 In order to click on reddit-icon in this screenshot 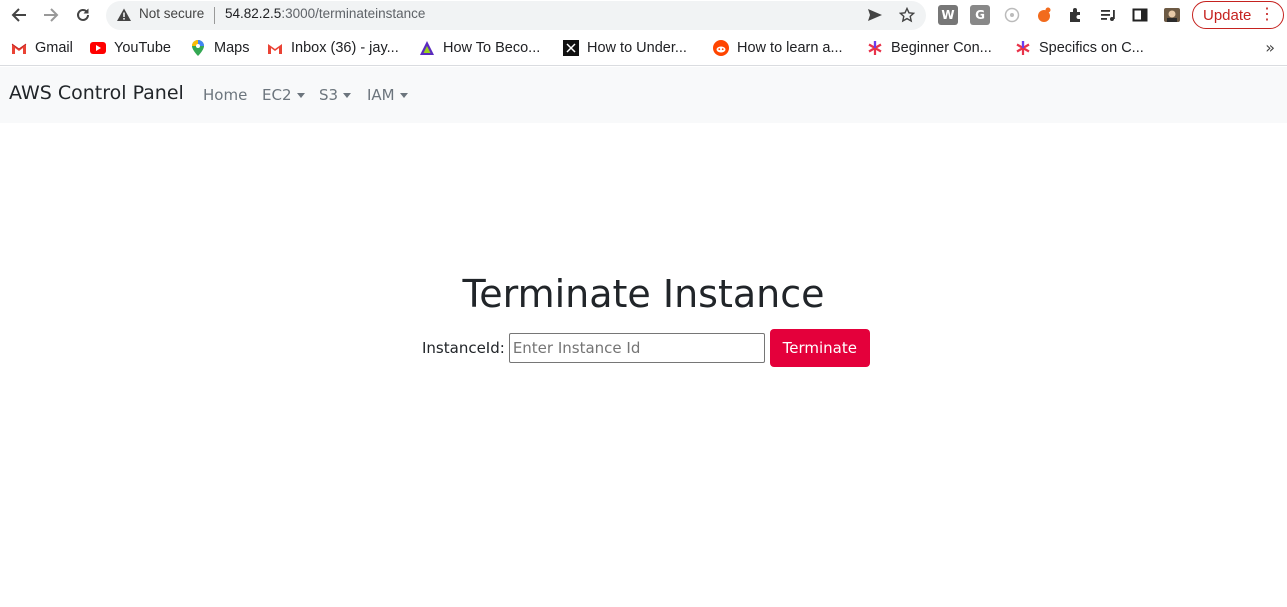, I will do `click(721, 48)`.